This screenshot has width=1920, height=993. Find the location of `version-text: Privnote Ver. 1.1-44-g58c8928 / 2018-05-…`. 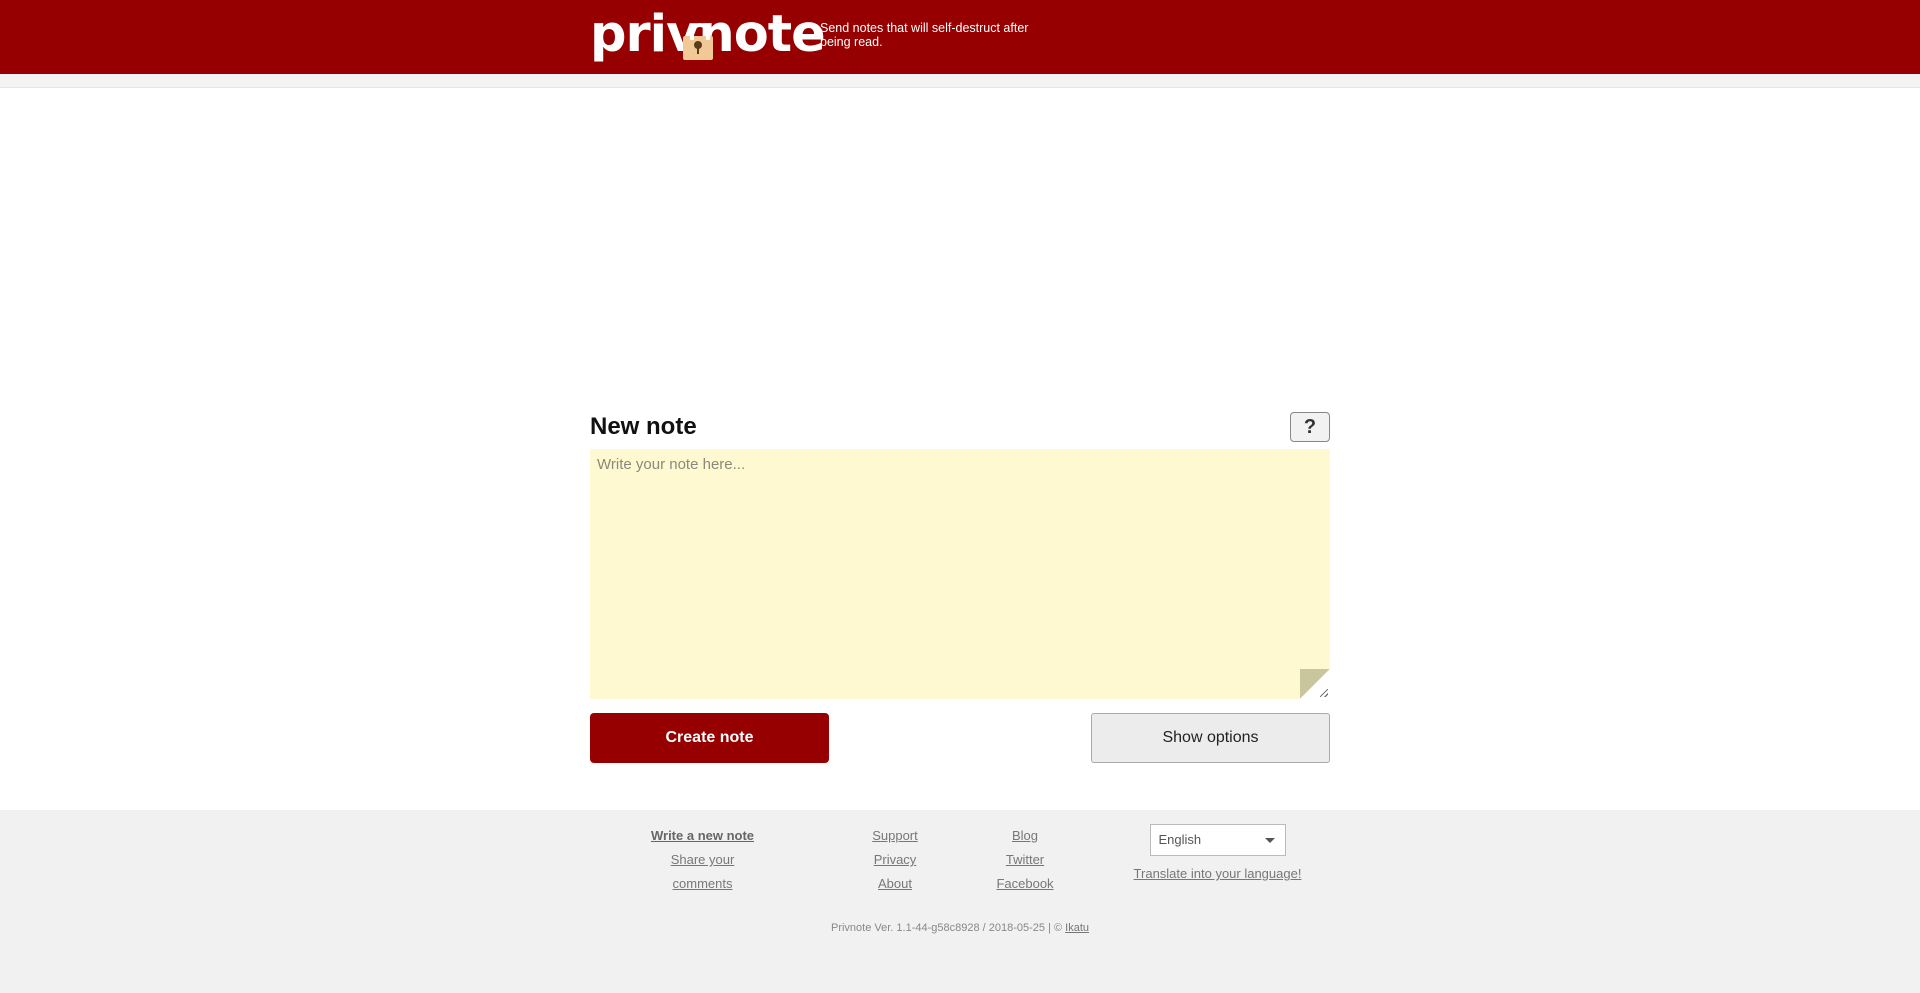

version-text: Privnote Ver. 1.1-44-g58c8928 / 2018-05-… is located at coordinates (948, 928).